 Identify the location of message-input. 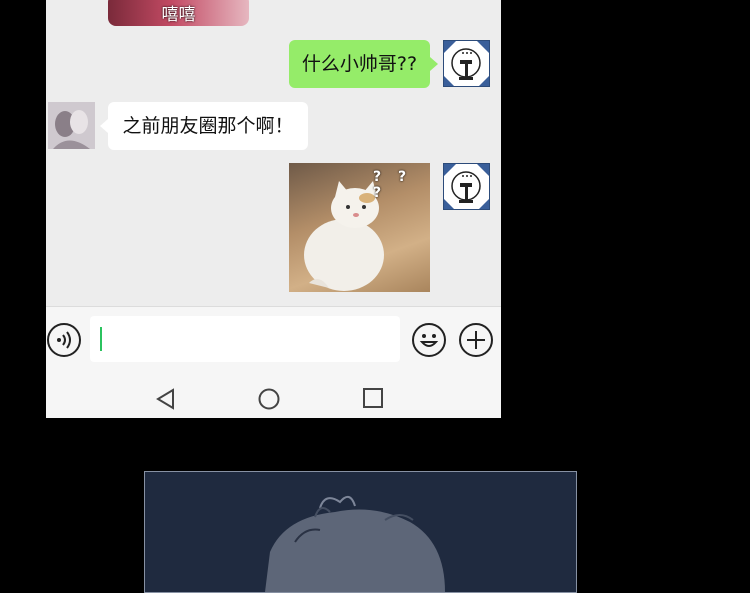
(245, 339).